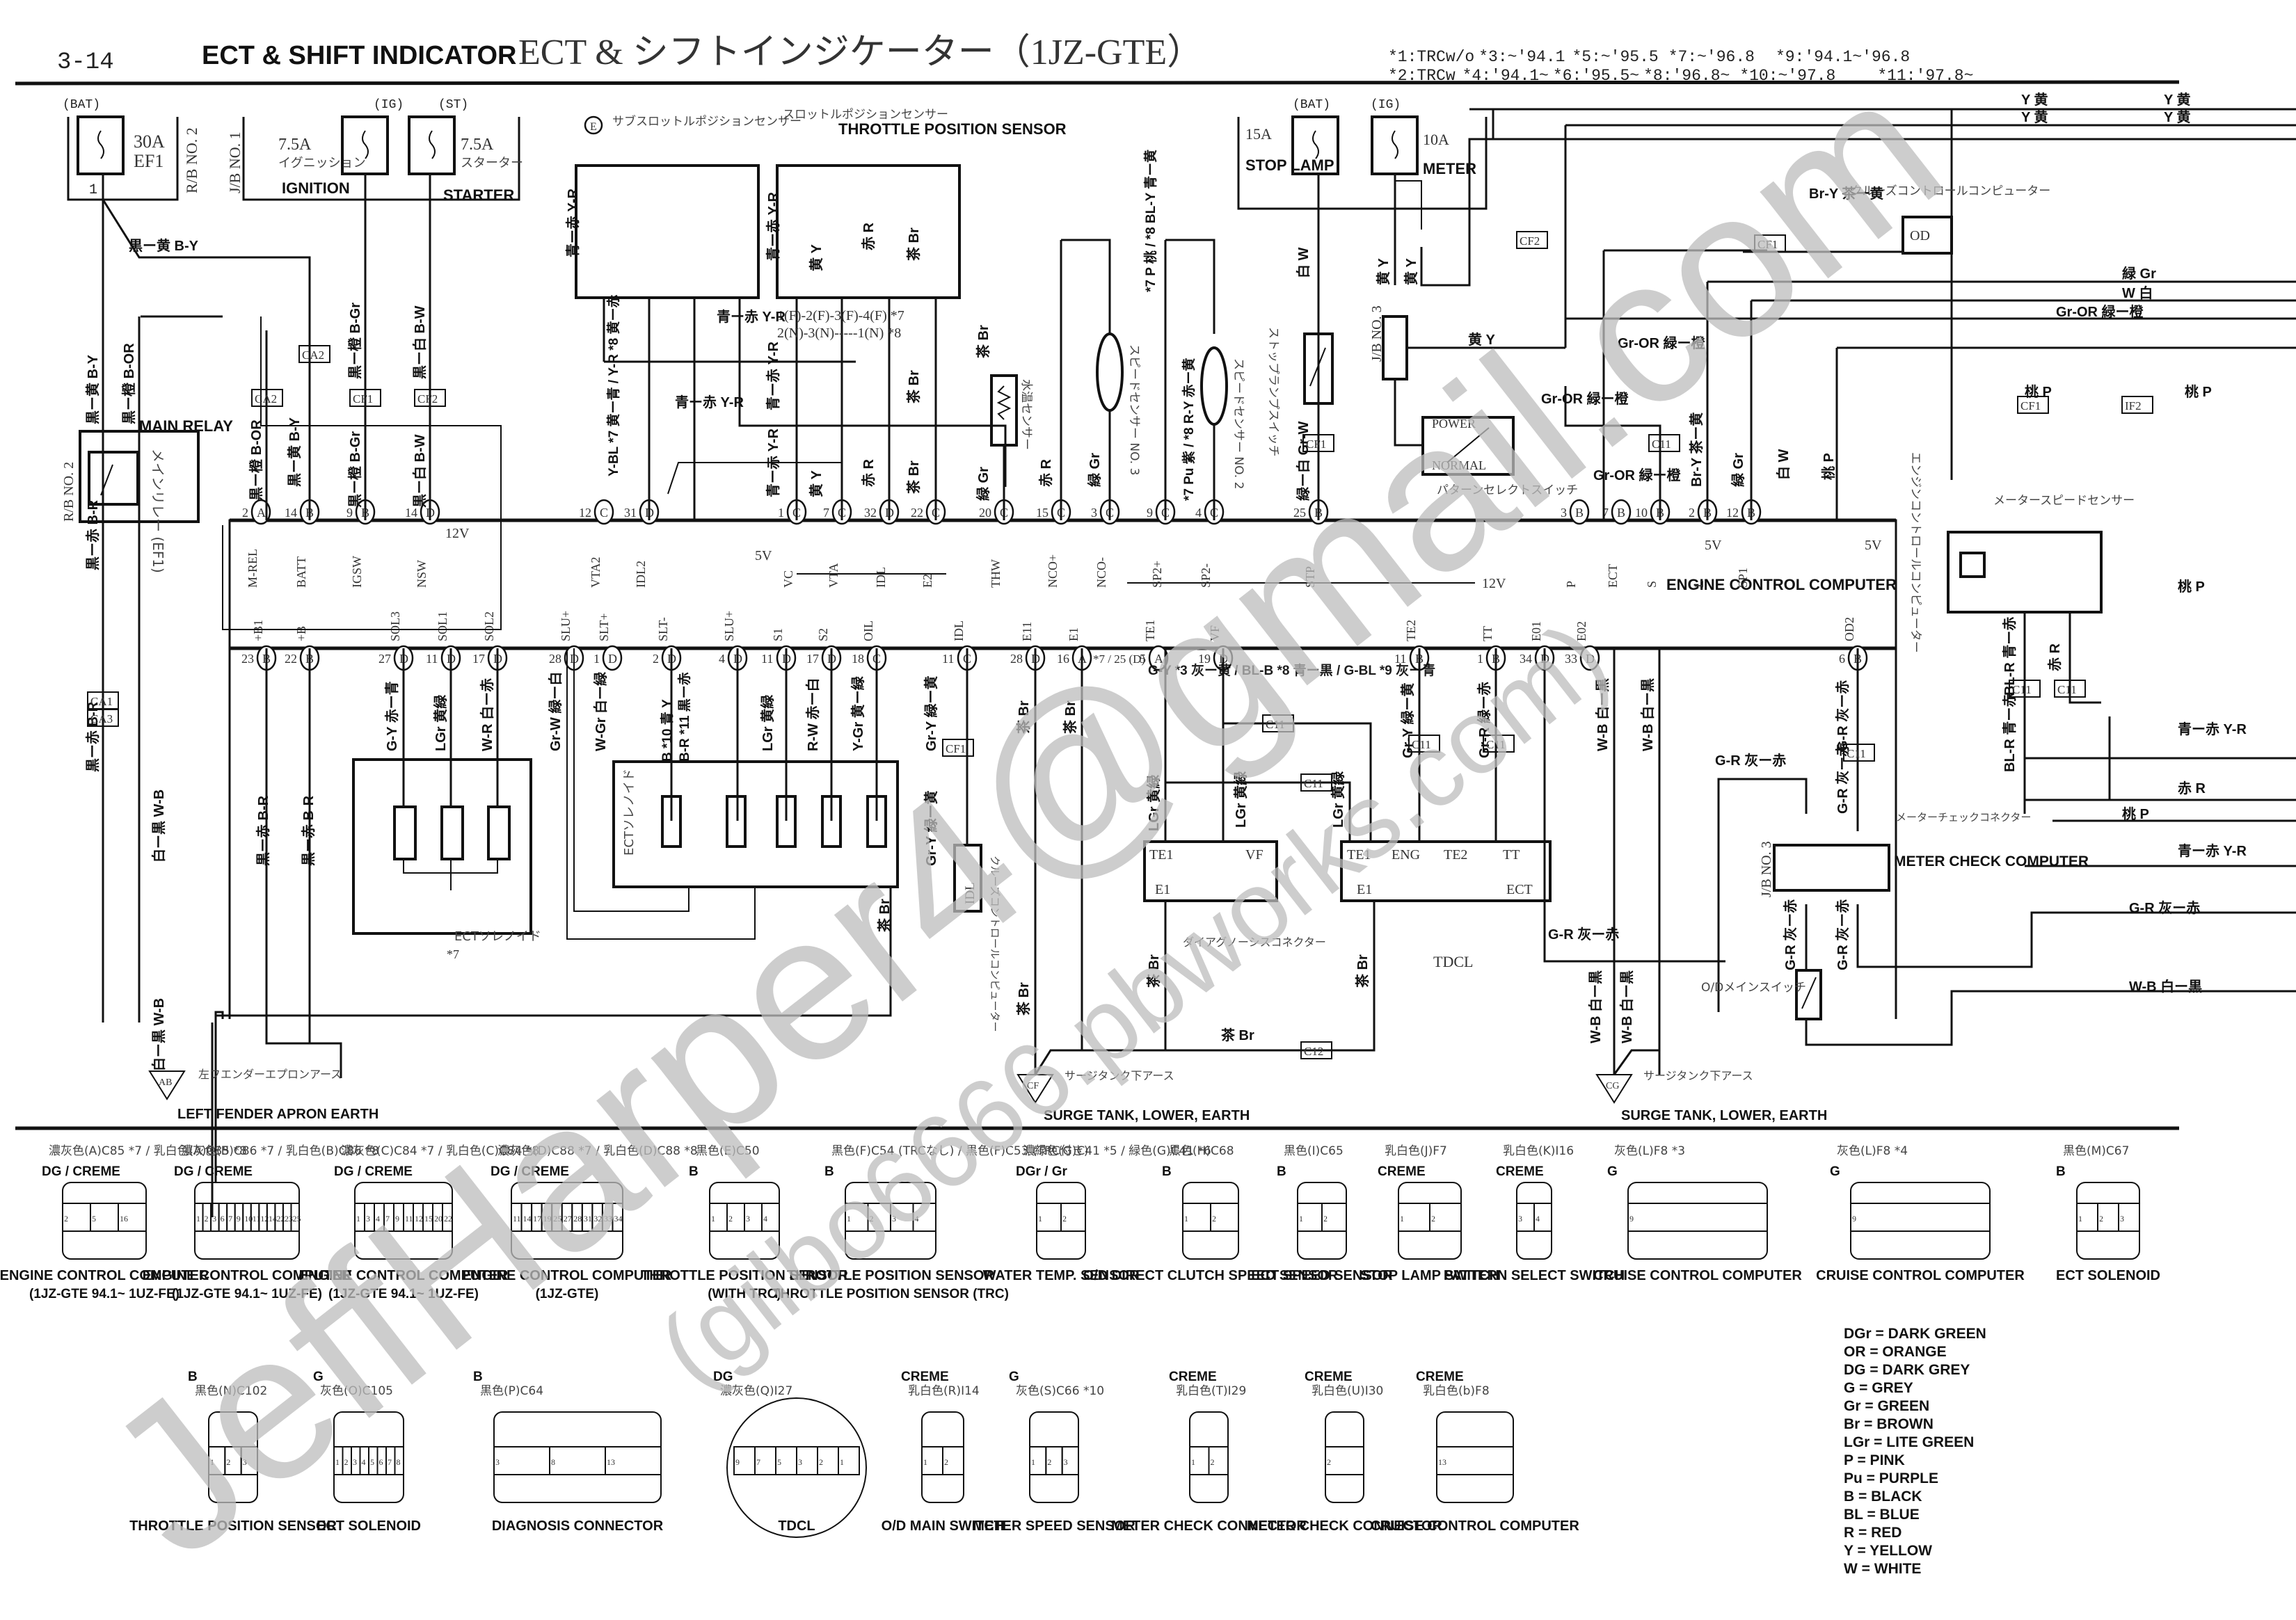 The width and height of the screenshot is (2296, 1620). I want to click on pin-number: 22, so click(291, 659).